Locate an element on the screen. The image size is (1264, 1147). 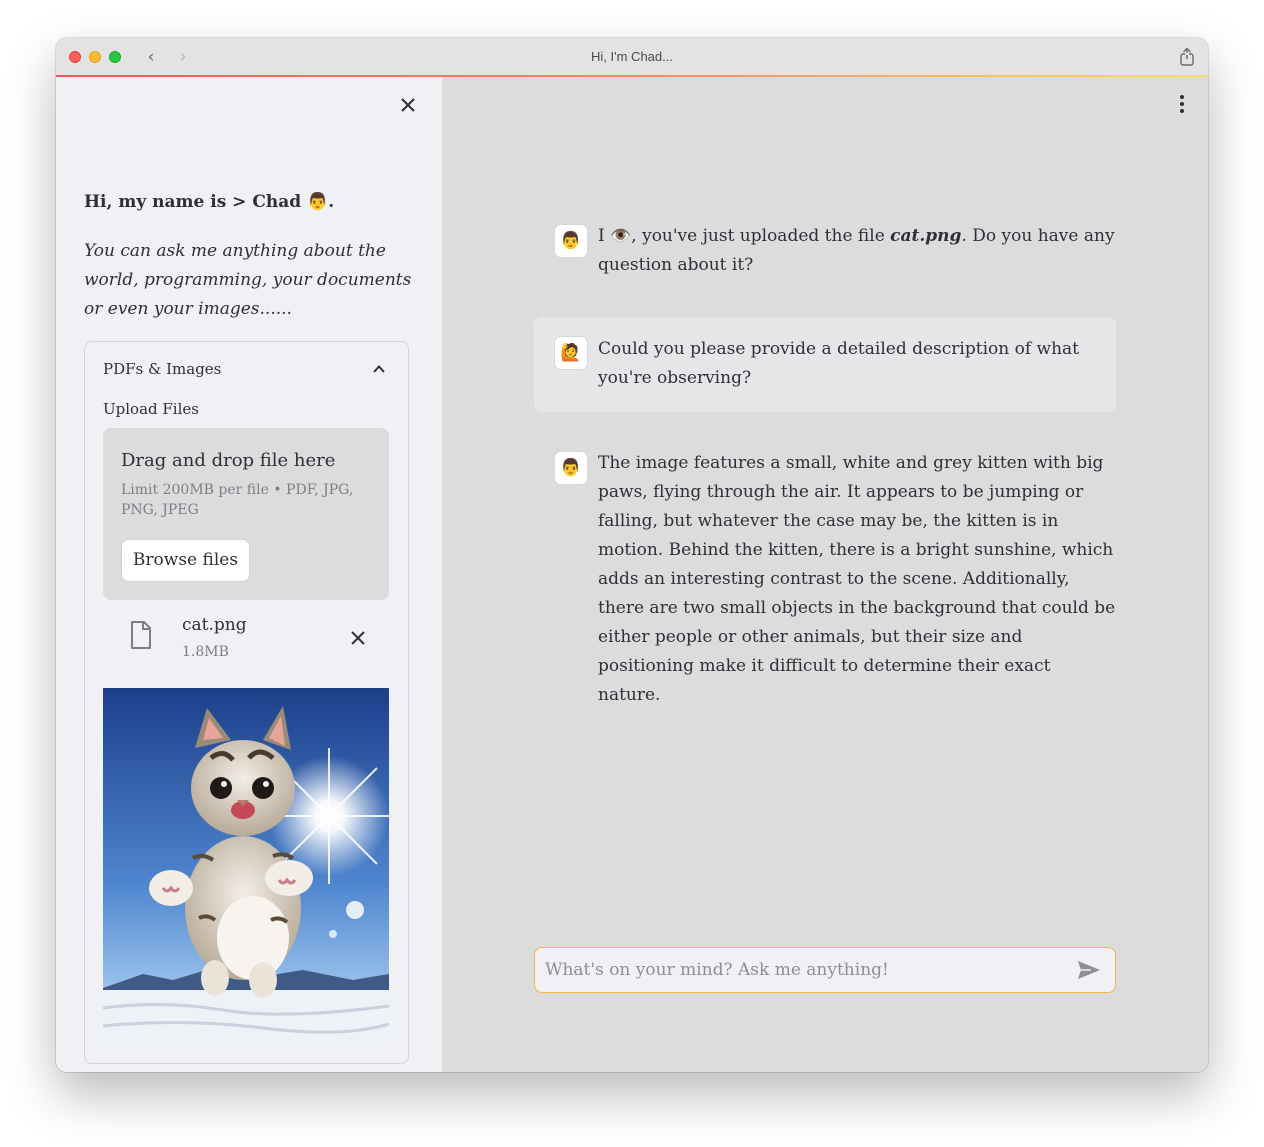
send-icon is located at coordinates (1089, 970).